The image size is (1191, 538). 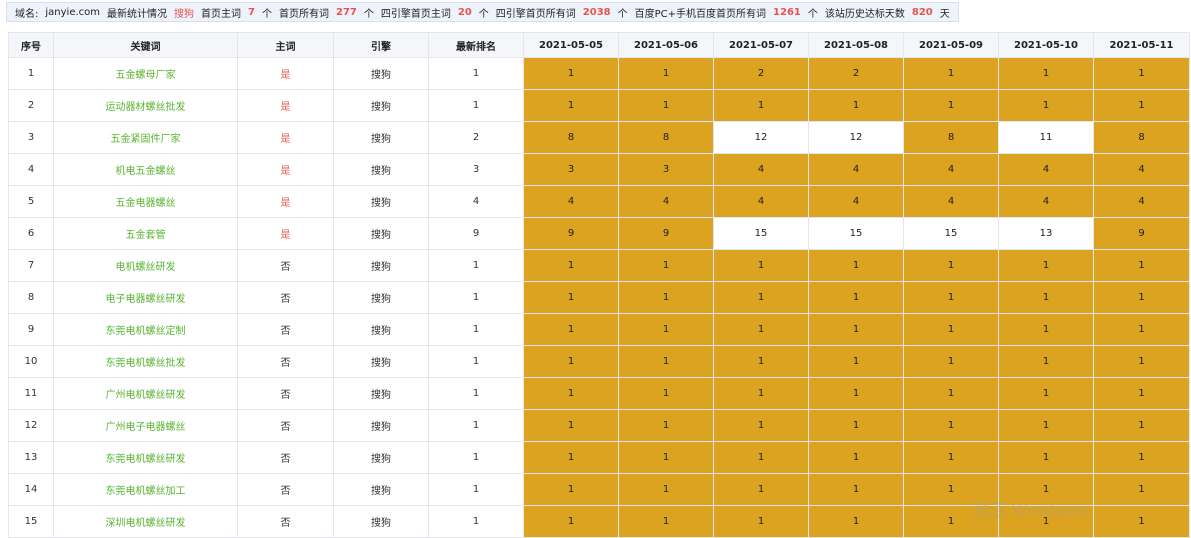 I want to click on engine-name: 搜狗, so click(x=184, y=14).